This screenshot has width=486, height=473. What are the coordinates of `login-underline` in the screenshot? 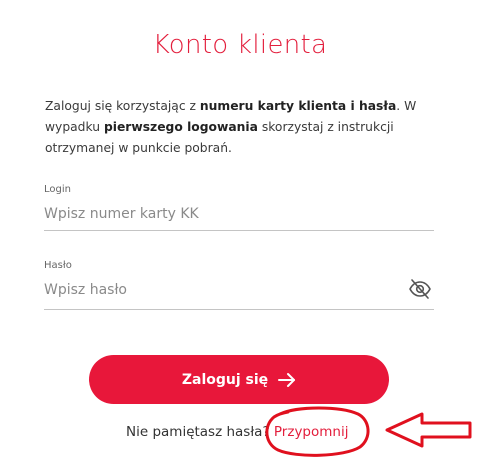 It's located at (239, 230).